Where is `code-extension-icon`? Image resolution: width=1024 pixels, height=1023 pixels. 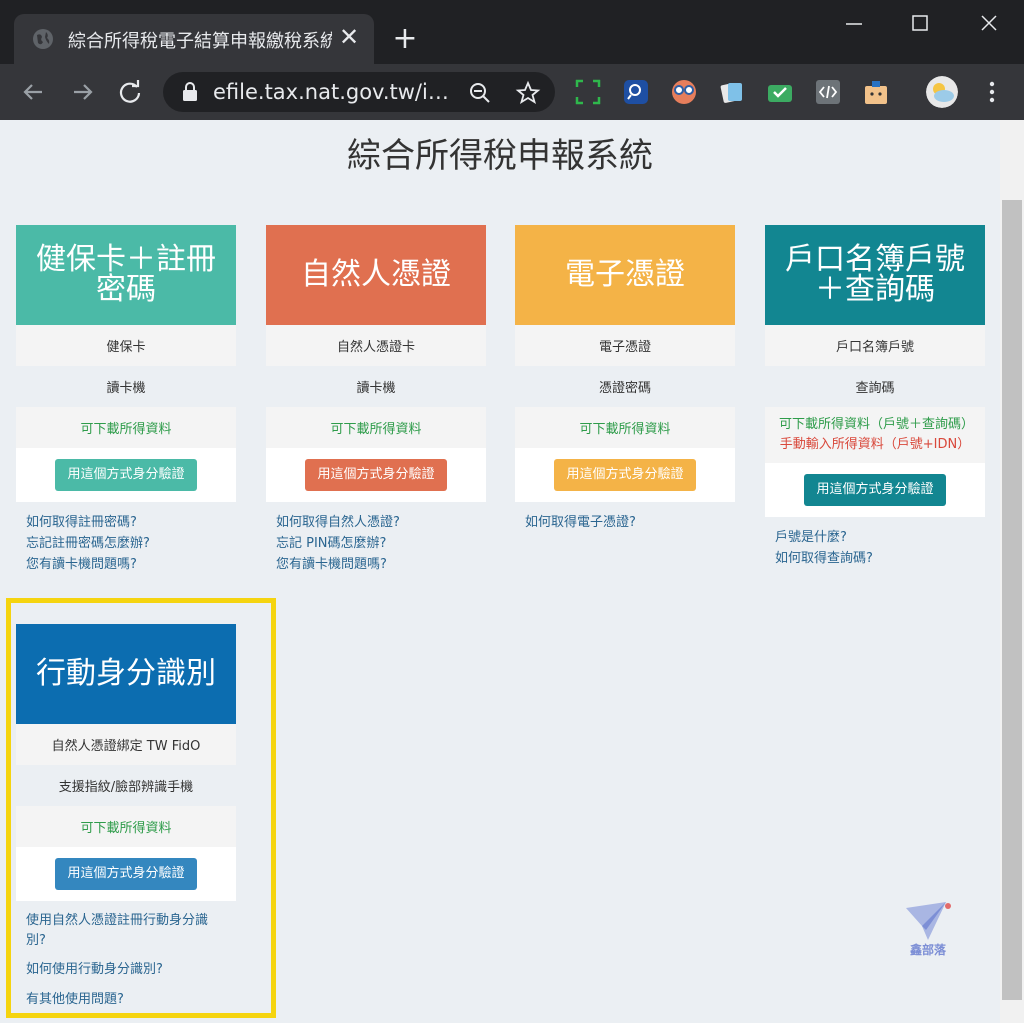 code-extension-icon is located at coordinates (828, 92).